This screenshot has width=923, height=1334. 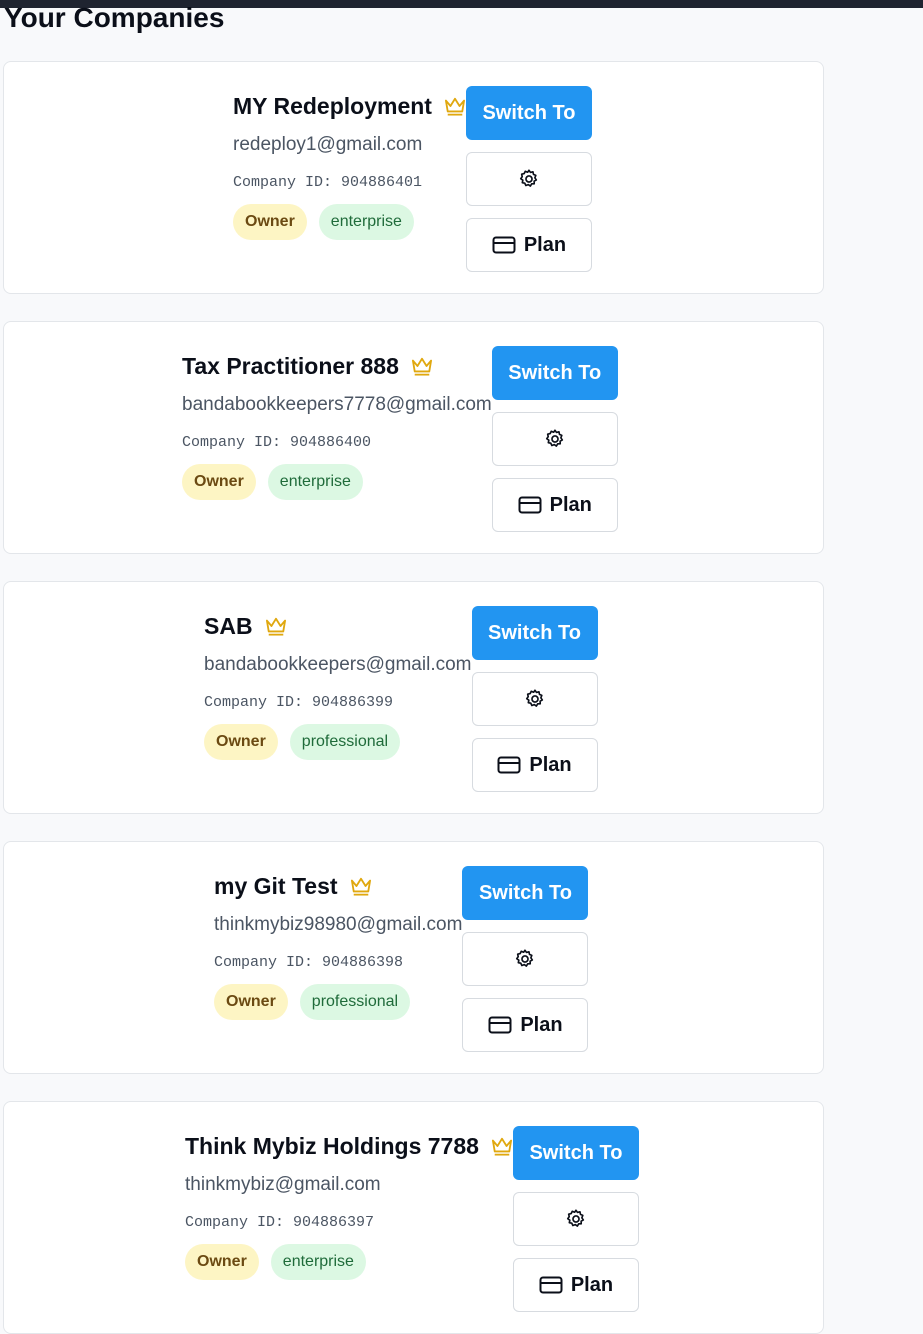 What do you see at coordinates (332, 1145) in the screenshot?
I see `company-name: Think Mybiz Holdings 7788` at bounding box center [332, 1145].